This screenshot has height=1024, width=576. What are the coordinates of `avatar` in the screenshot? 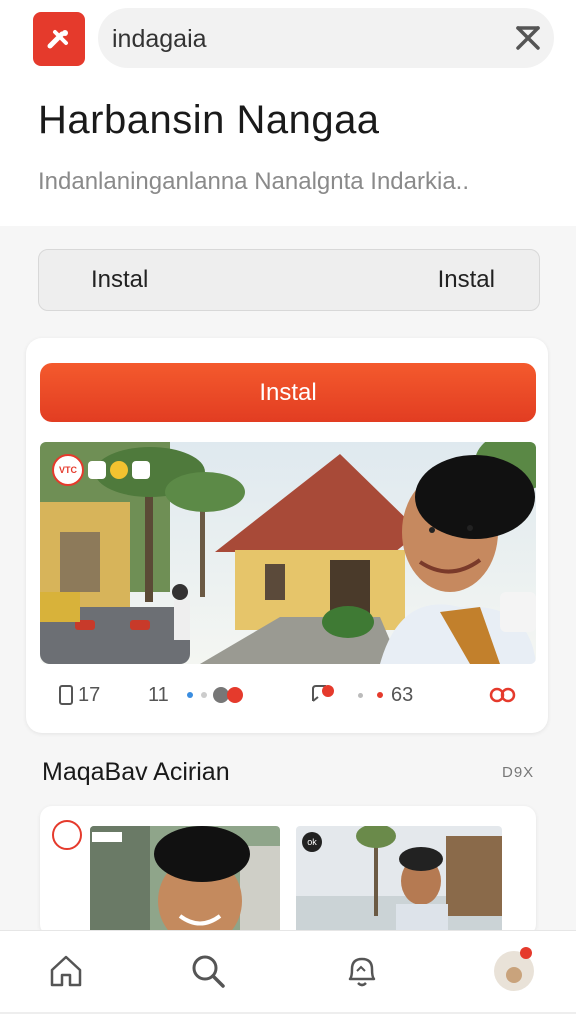 It's located at (514, 969).